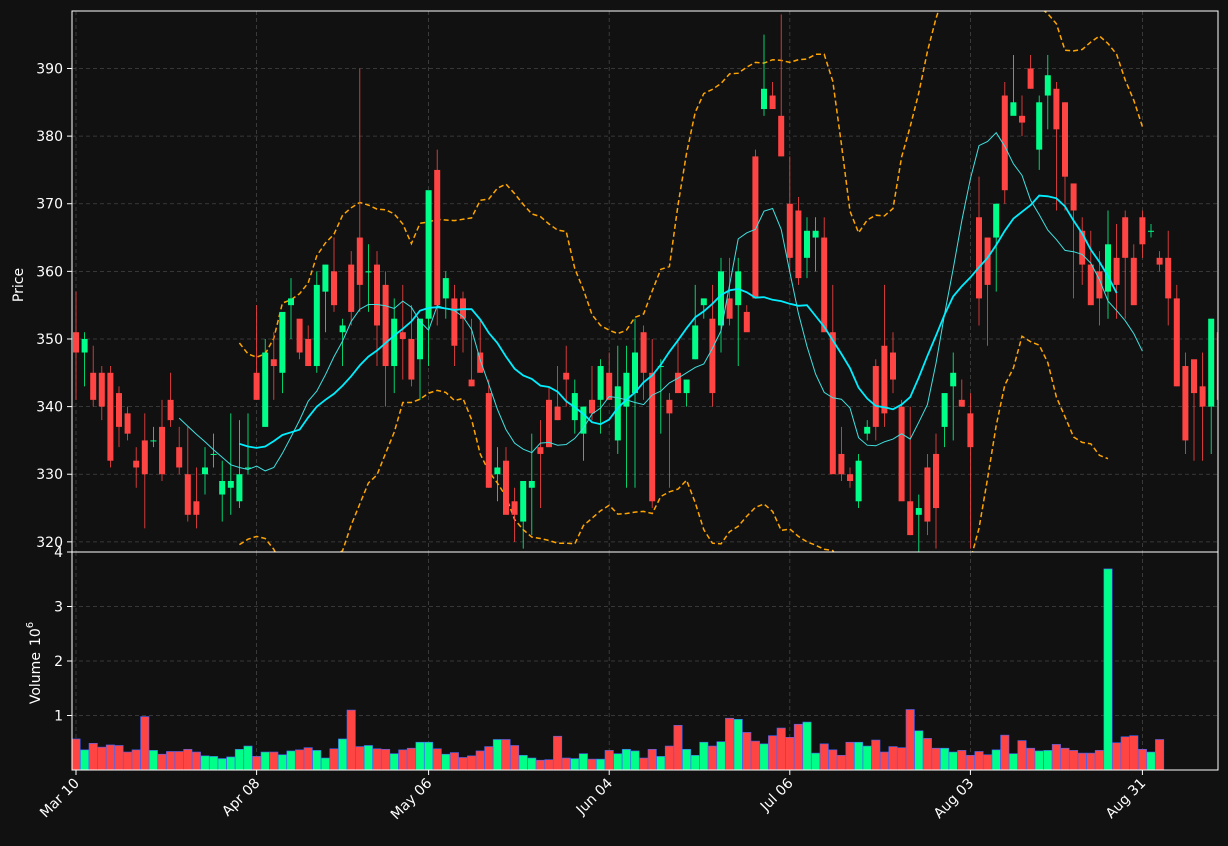  Describe the element at coordinates (30, 625) in the screenshot. I see `volume-axis-exponent-power: 6` at that location.